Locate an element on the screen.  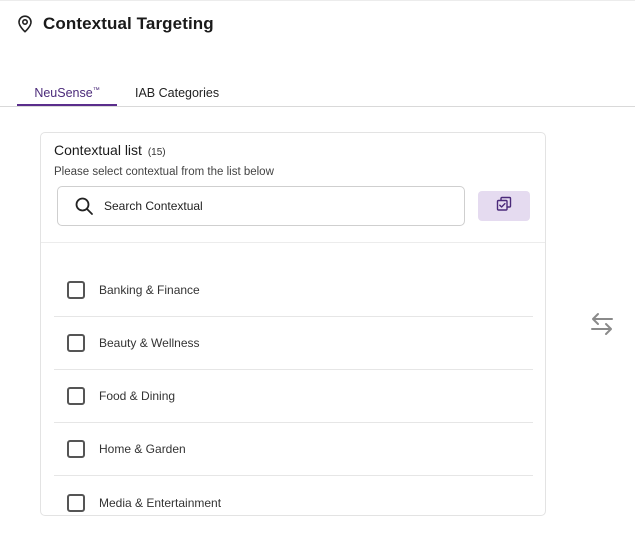
item-count: (15) is located at coordinates (156, 152).